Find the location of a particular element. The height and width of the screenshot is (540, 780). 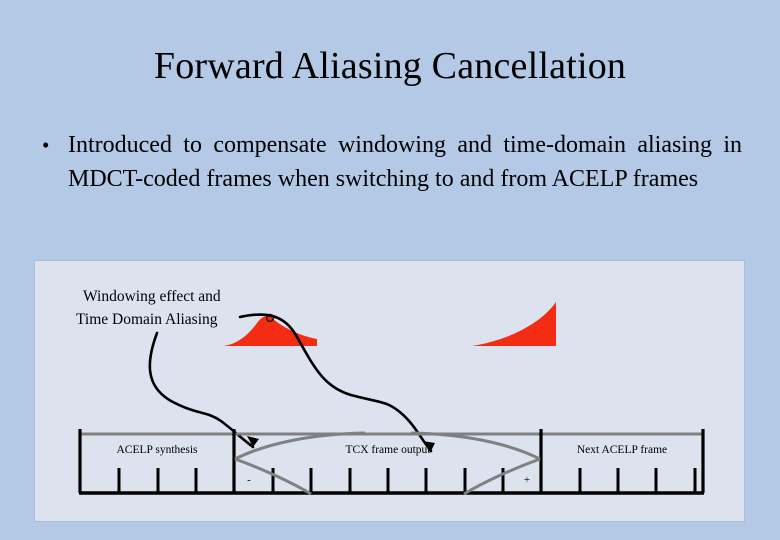

sign-plus: + is located at coordinates (527, 480).